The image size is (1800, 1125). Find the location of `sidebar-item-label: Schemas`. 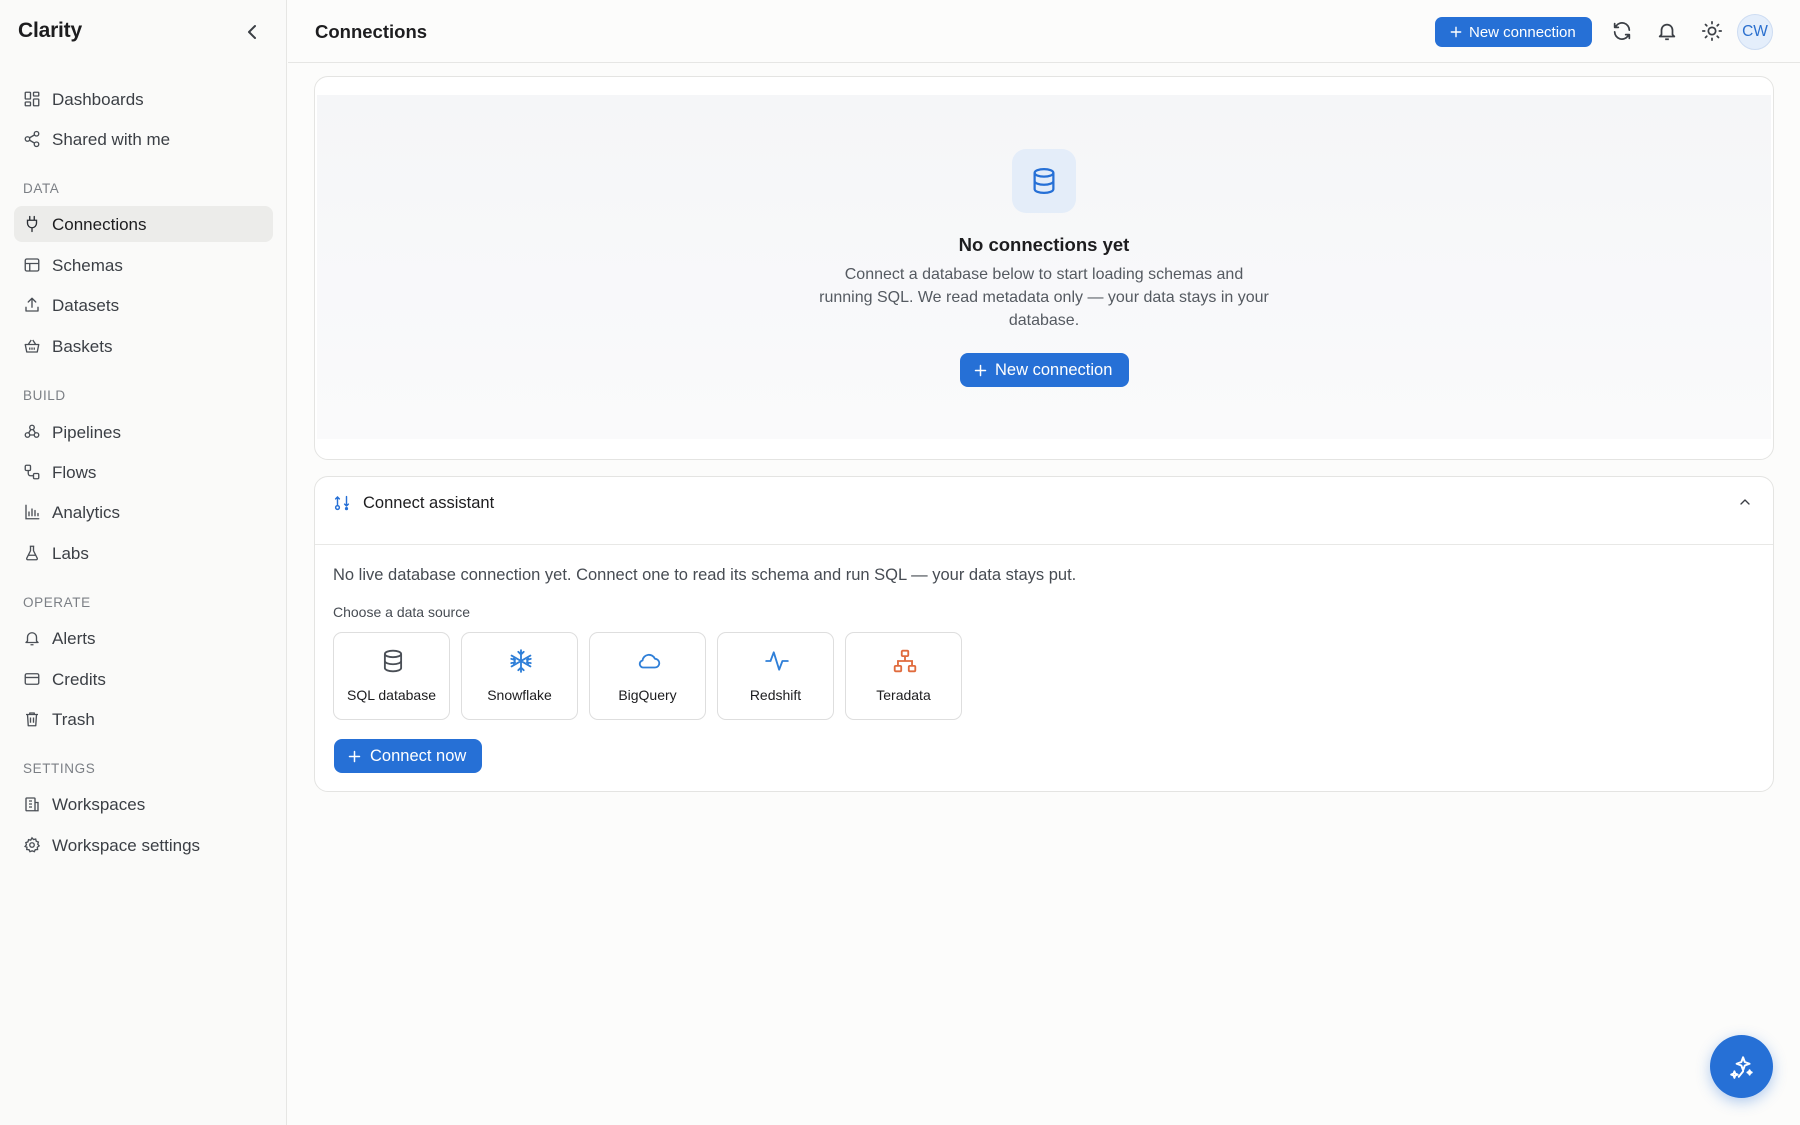

sidebar-item-label: Schemas is located at coordinates (87, 265).